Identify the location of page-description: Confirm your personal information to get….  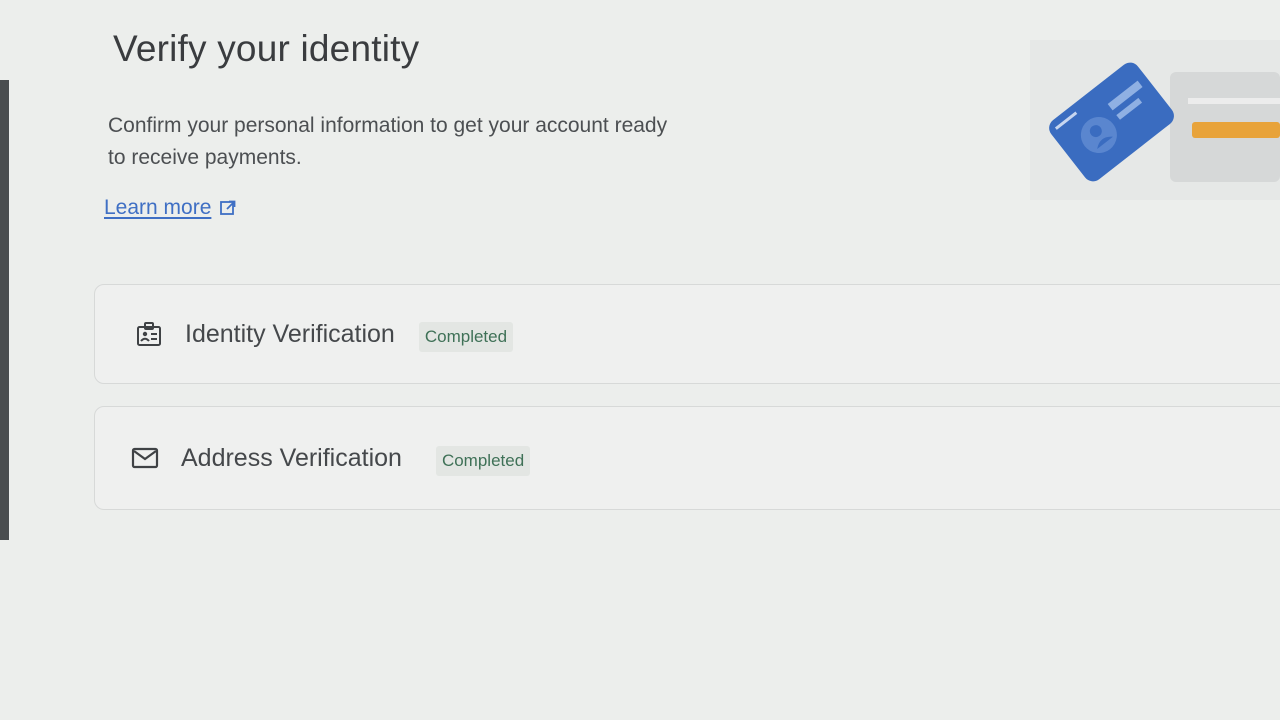
(388, 141).